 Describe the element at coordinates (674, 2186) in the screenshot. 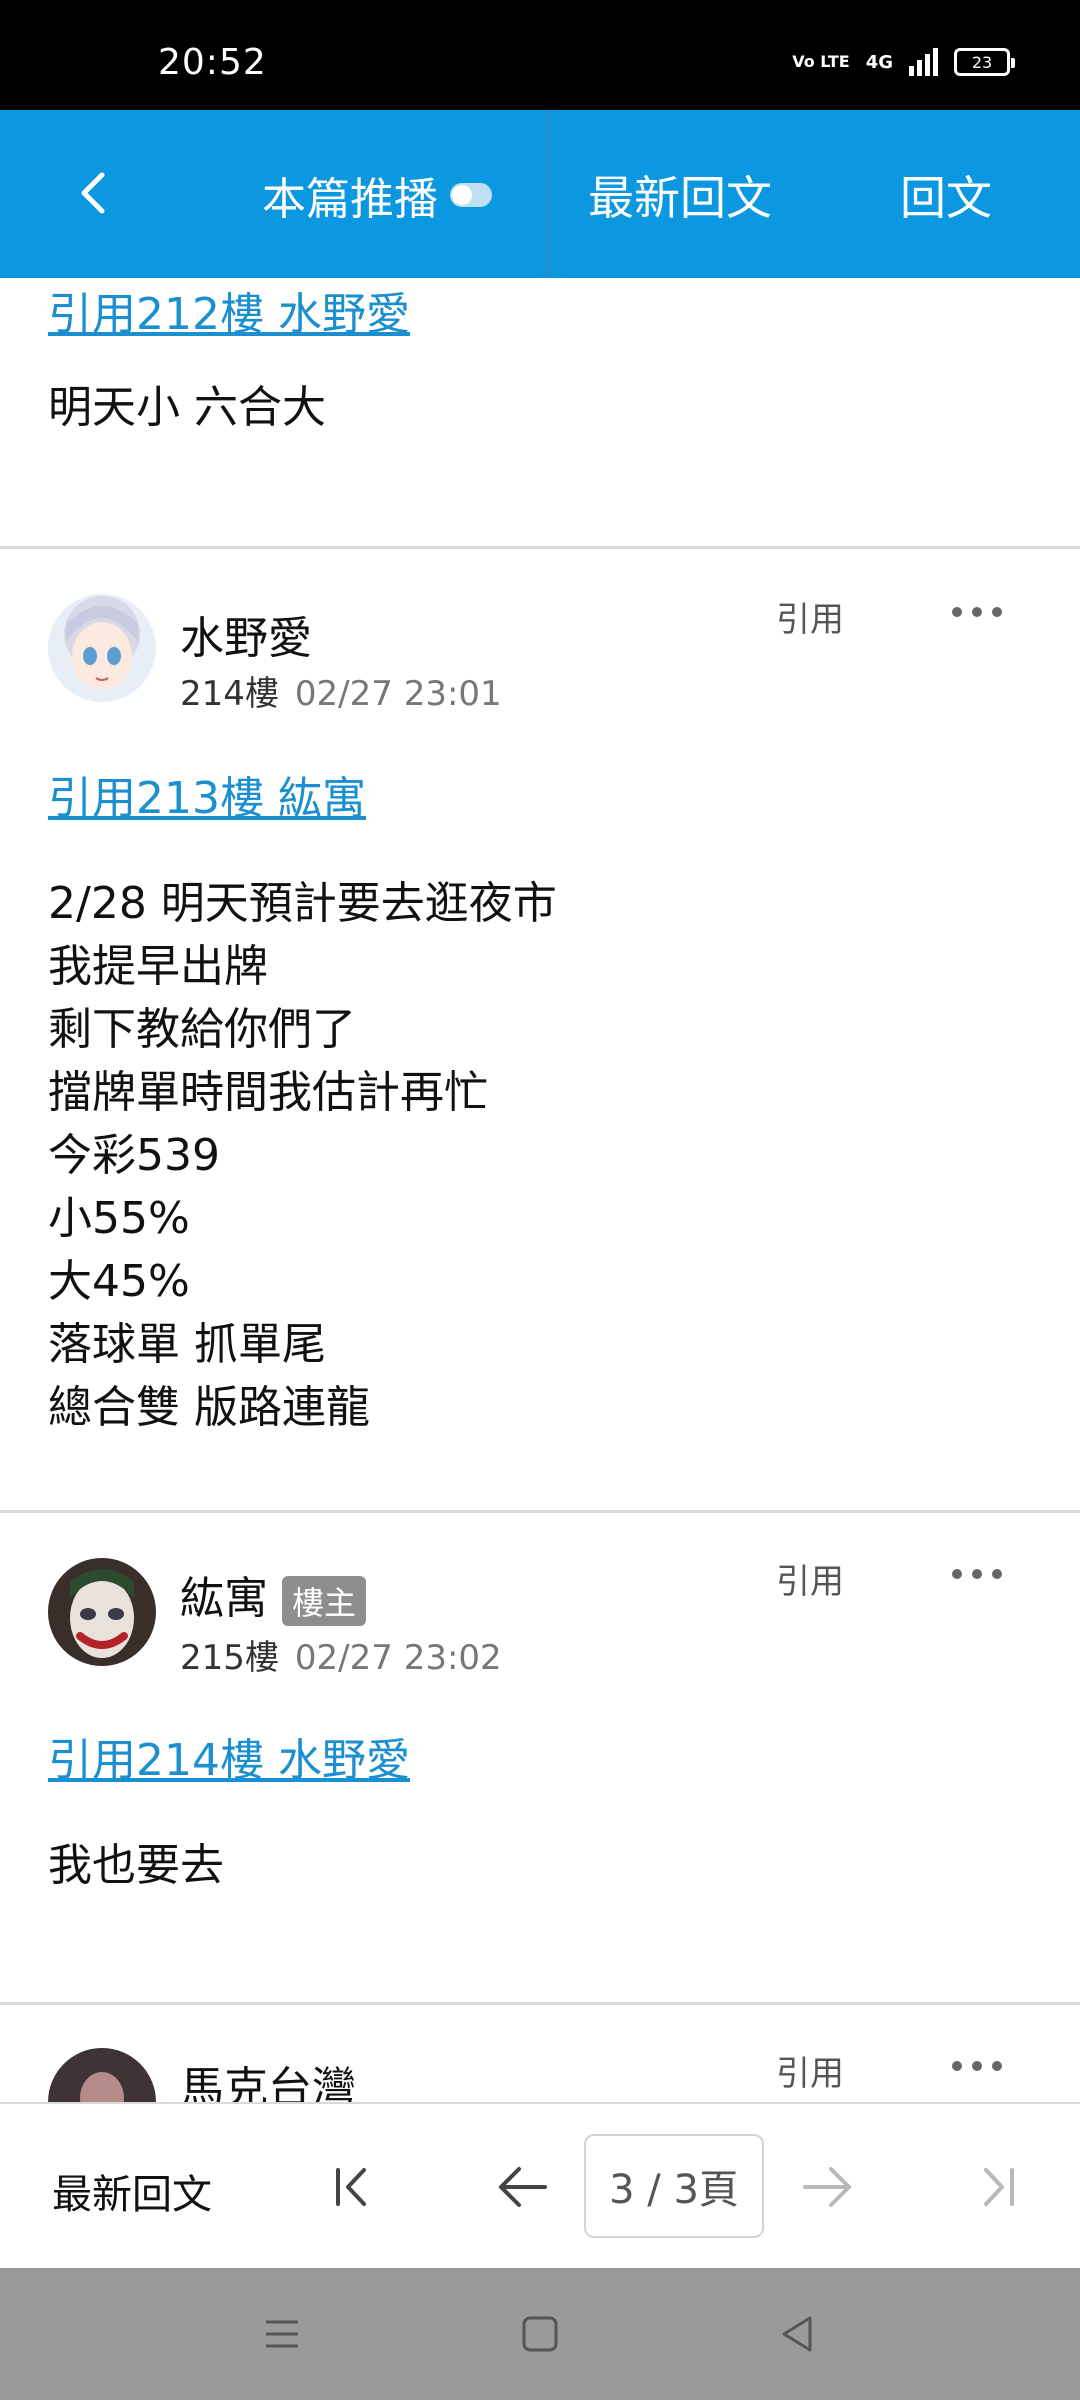

I see `page-indicator: 3 / 3頁` at that location.